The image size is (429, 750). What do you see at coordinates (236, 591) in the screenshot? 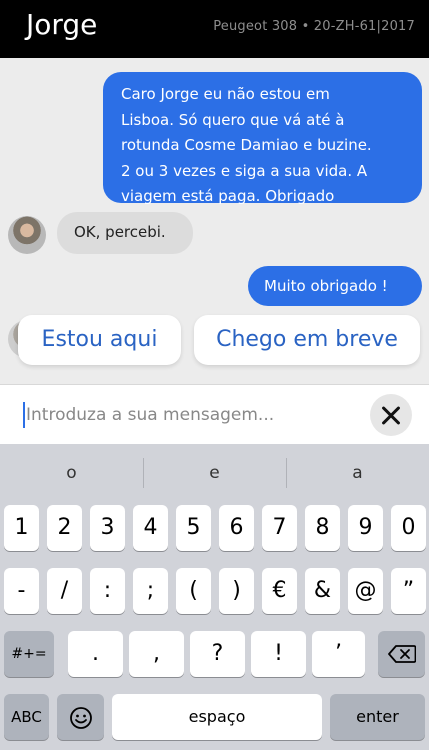
I see `key: )` at bounding box center [236, 591].